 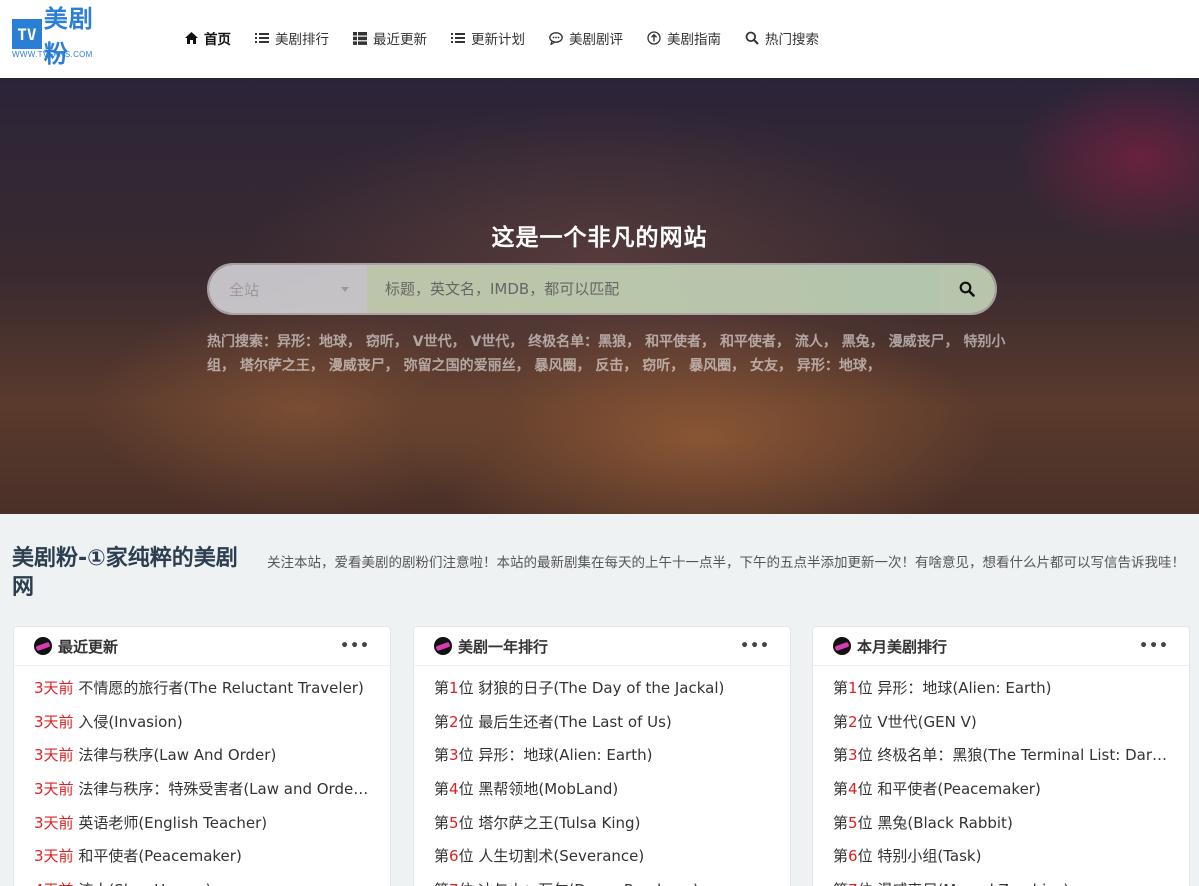 I want to click on list-item: 第1位 豺狼的日子(The Day of the Jackal), so click(x=602, y=693).